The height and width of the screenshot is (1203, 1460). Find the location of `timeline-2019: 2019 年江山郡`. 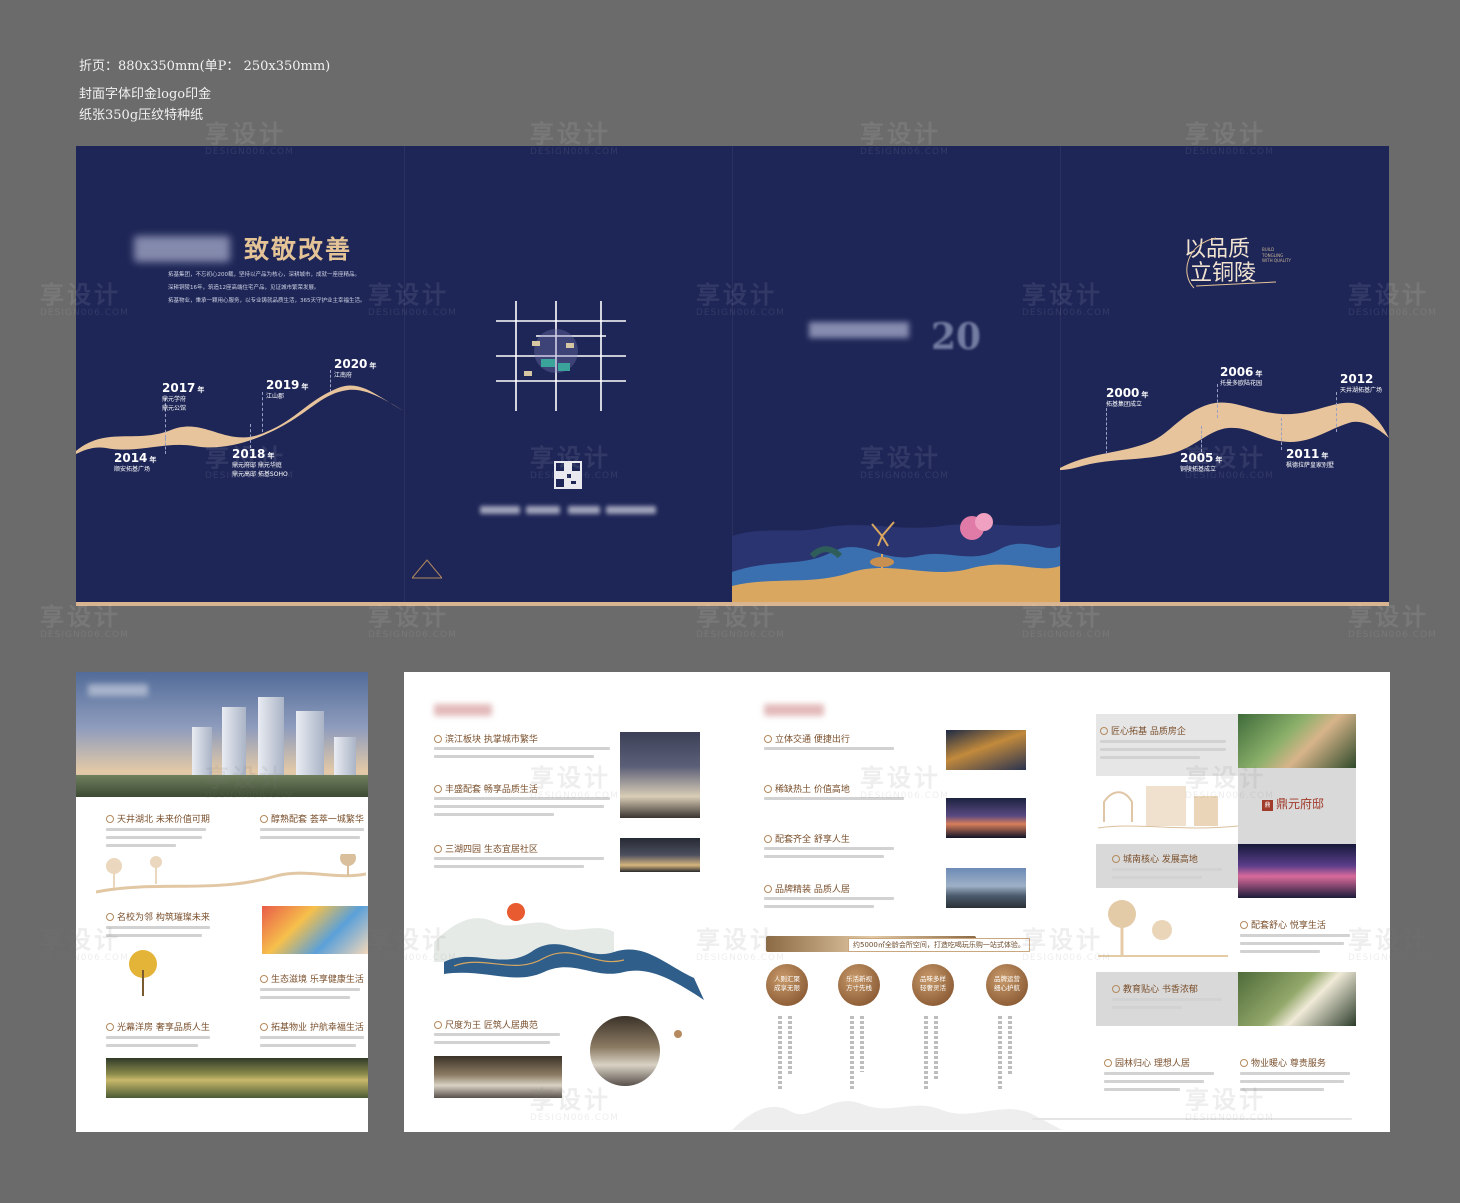

timeline-2019: 2019 年江山郡 is located at coordinates (287, 389).